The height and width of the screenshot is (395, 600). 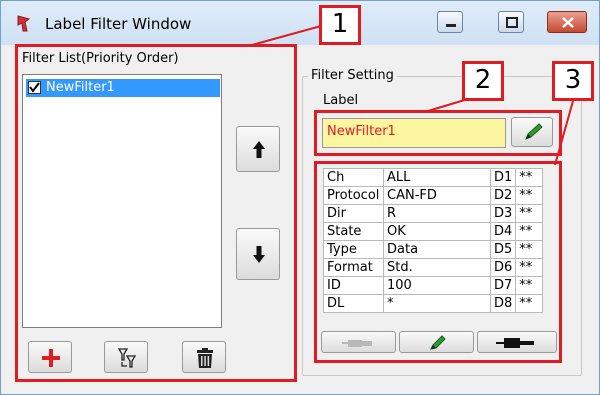 I want to click on table-row: Type Data D5 **, so click(x=433, y=249).